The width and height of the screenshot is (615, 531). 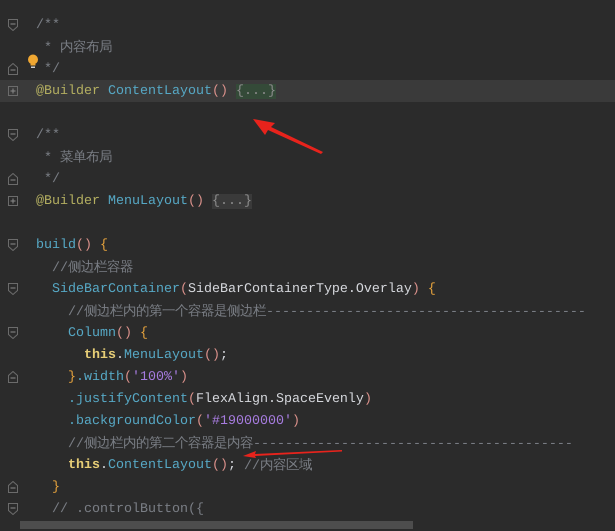 I want to click on code-comment: //侧边栏容器, so click(x=91, y=267).